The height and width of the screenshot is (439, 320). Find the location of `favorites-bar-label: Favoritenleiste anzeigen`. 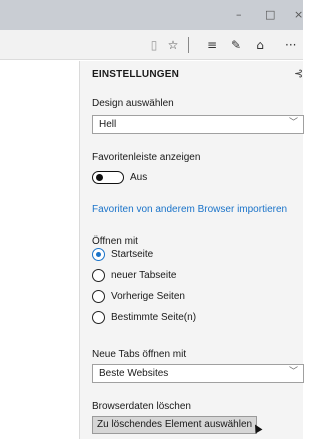

favorites-bar-label: Favoritenleiste anzeigen is located at coordinates (146, 157).